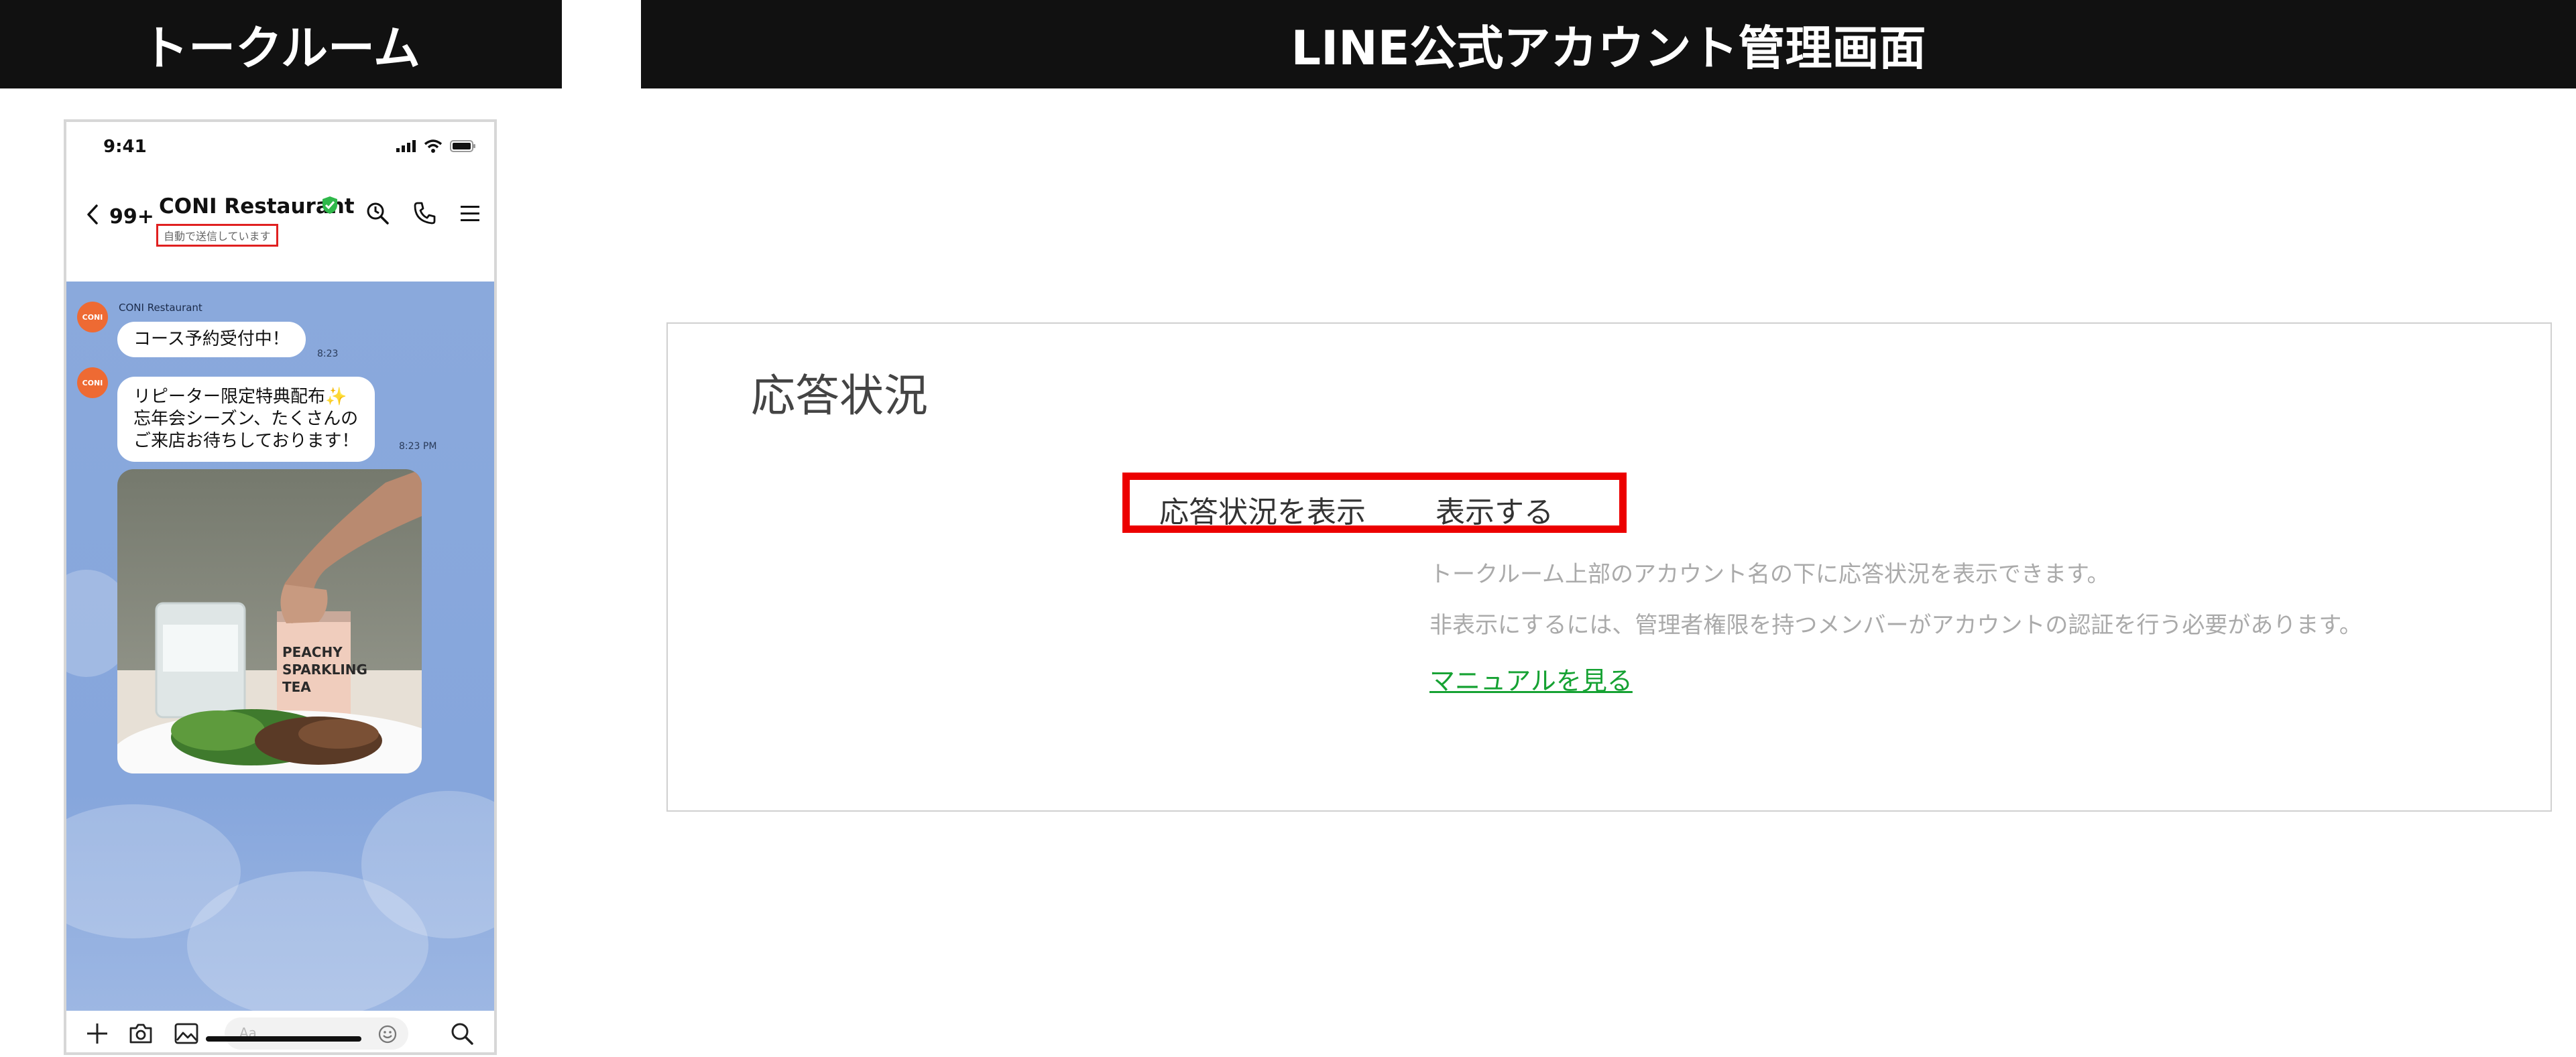 This screenshot has width=2576, height=1057. What do you see at coordinates (240, 397) in the screenshot?
I see `message-line: リピーター限定特典配布✨` at bounding box center [240, 397].